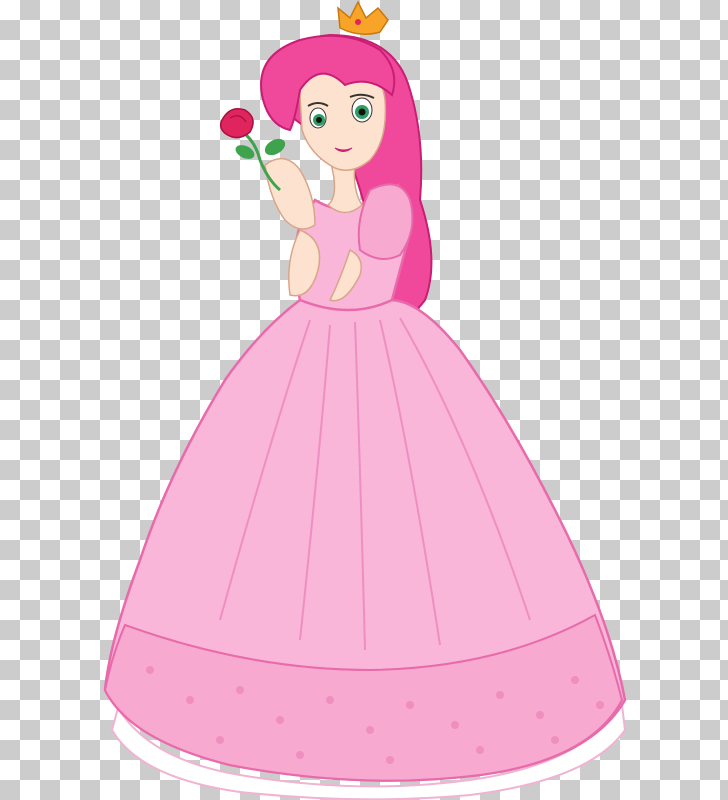  Describe the element at coordinates (290, 193) in the screenshot. I see `hands` at that location.